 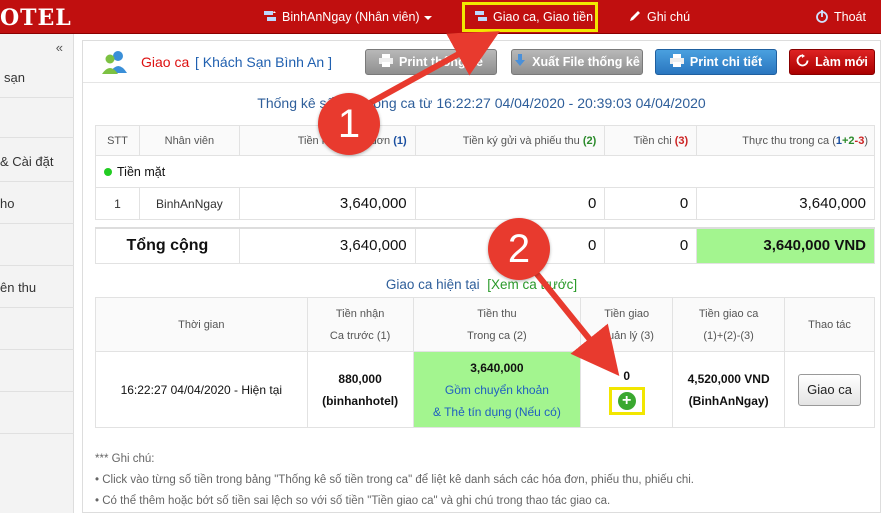 I want to click on col-actual-ref-3: -3, so click(x=859, y=140).